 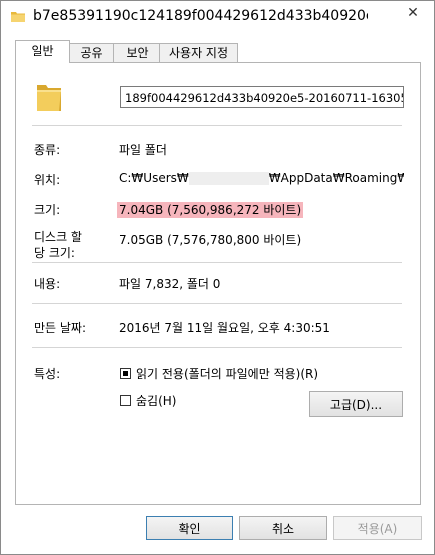 I want to click on close-button: ✕, so click(x=413, y=13).